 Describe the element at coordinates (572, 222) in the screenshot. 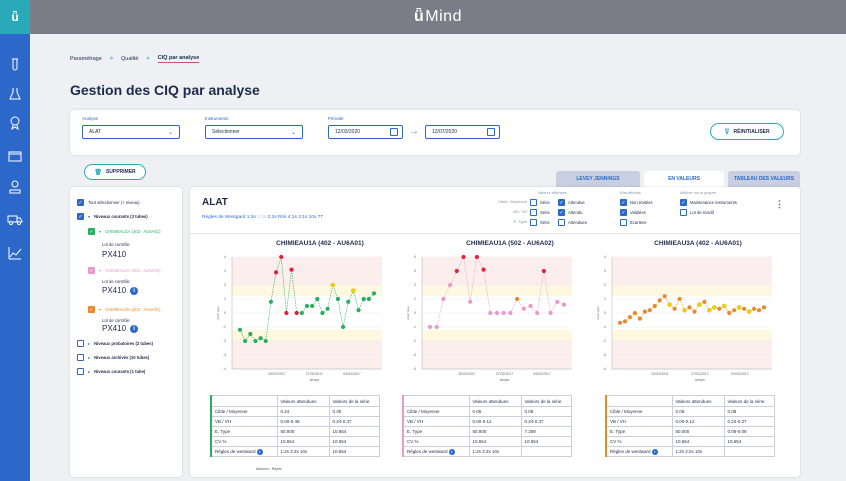

I see `display-attendue-option: Attendues` at that location.